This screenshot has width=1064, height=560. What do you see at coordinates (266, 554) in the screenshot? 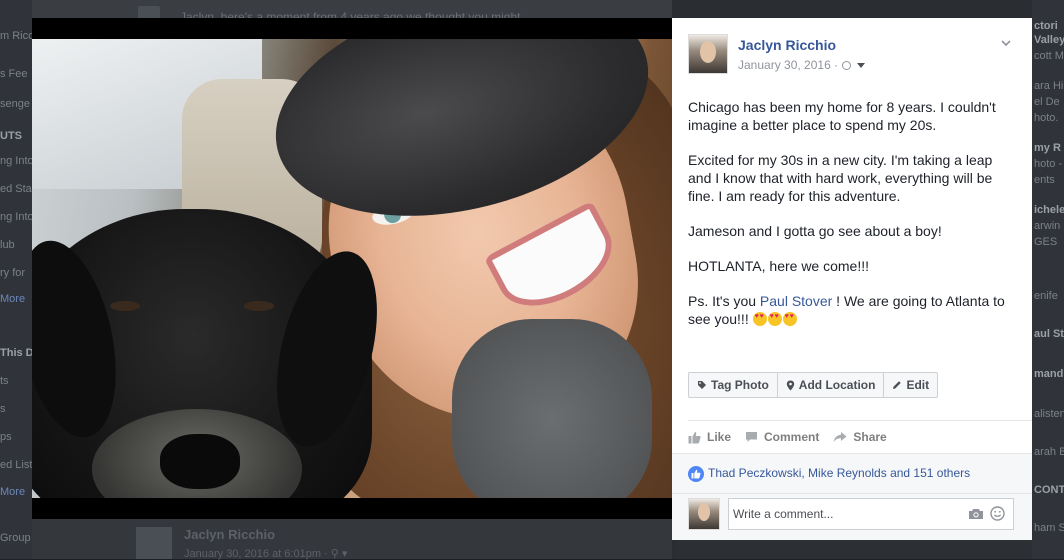
I see `background-timestamp: January 30, 2016 at 6:01pm · ⚲ ▾` at bounding box center [266, 554].